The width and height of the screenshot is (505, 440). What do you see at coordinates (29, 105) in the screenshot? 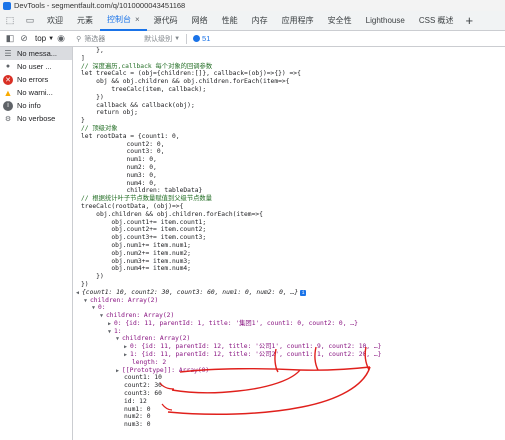
I see `sidebar-item-label: No info` at bounding box center [29, 105].